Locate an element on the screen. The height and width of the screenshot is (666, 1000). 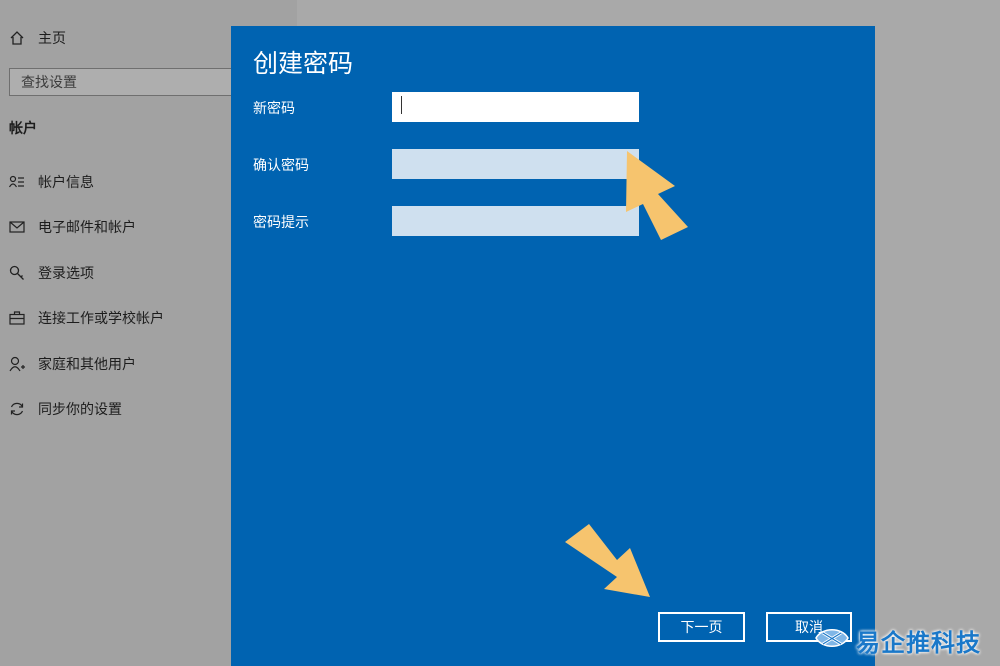
watermark: 易企推科技 is located at coordinates (897, 640).